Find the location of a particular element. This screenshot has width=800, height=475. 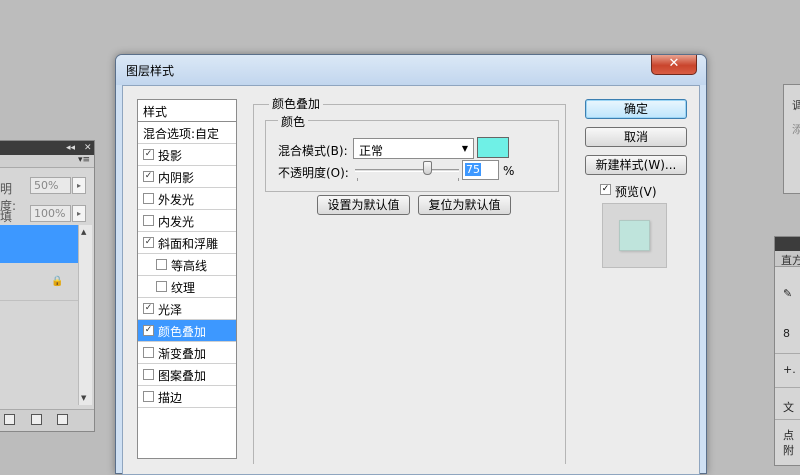

style-item: ✓ 内阴影 is located at coordinates (187, 177).